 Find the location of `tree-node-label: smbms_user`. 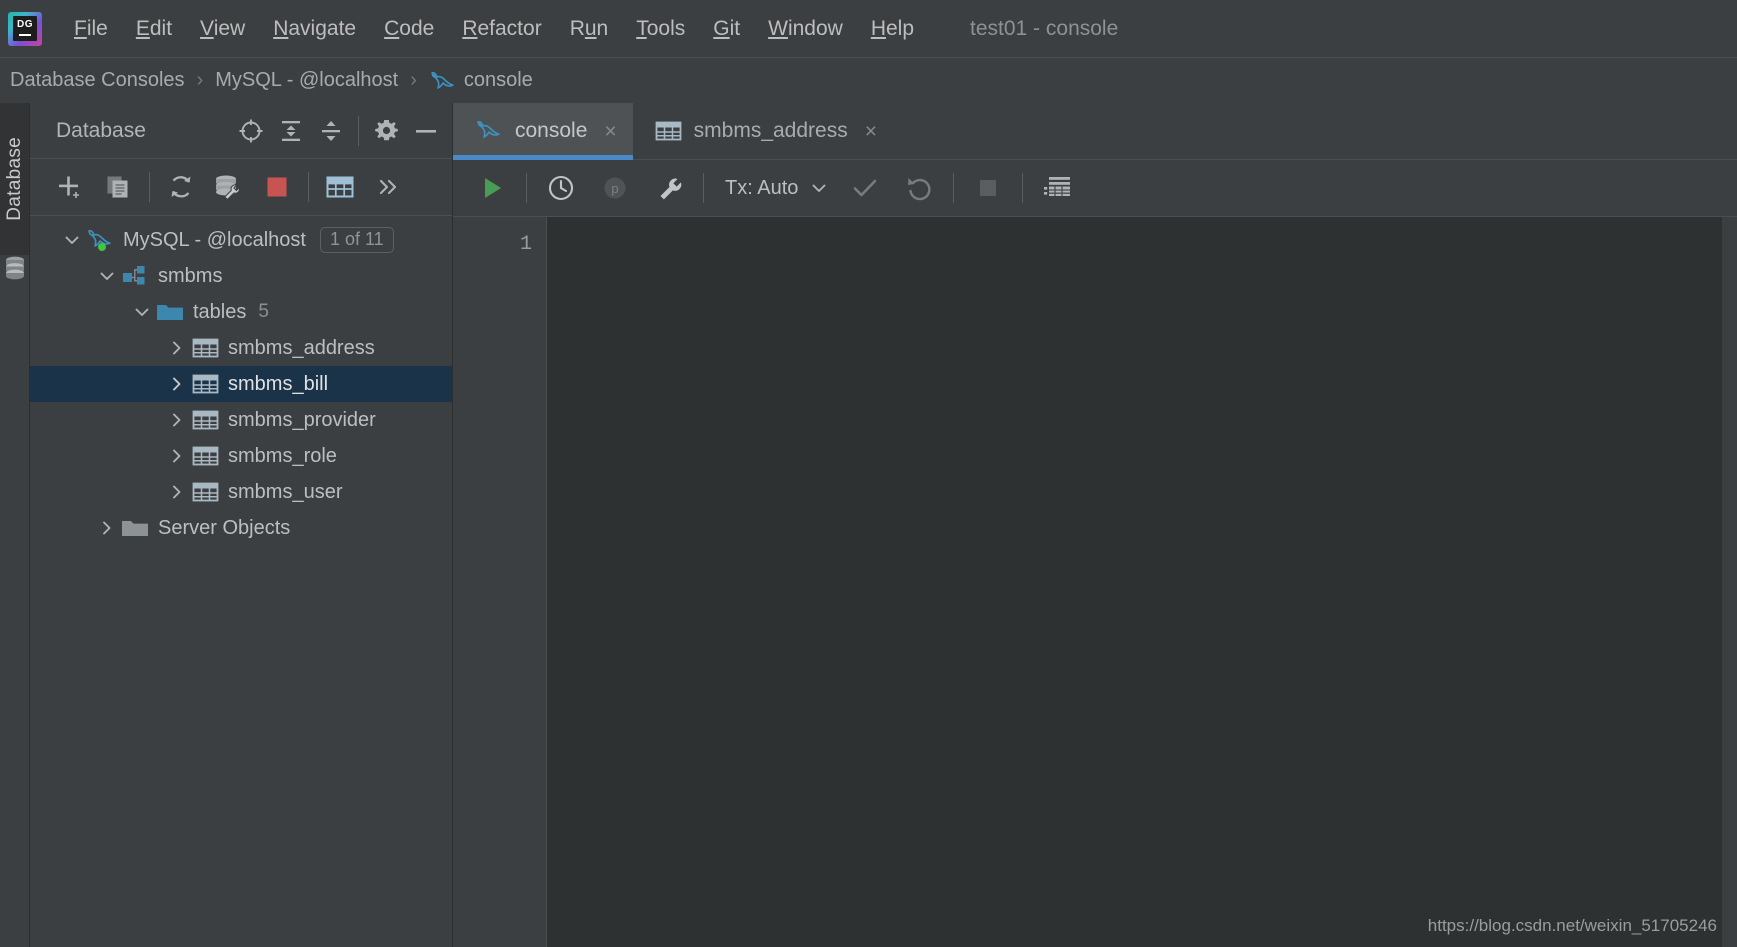

tree-node-label: smbms_user is located at coordinates (285, 491).